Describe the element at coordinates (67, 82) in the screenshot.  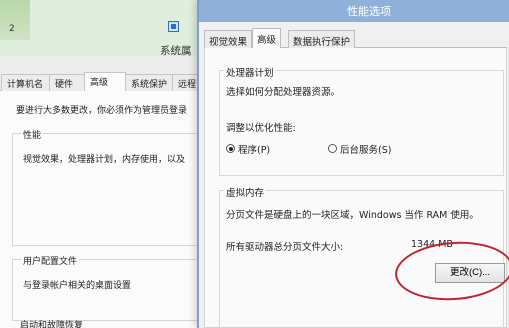
I see `tab-hardware: 硬件` at that location.